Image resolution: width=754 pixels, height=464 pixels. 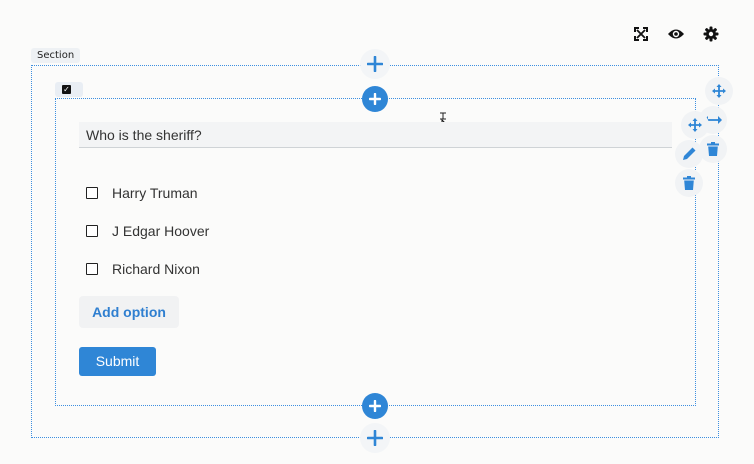 What do you see at coordinates (117, 361) in the screenshot?
I see `submit-button: Submit` at bounding box center [117, 361].